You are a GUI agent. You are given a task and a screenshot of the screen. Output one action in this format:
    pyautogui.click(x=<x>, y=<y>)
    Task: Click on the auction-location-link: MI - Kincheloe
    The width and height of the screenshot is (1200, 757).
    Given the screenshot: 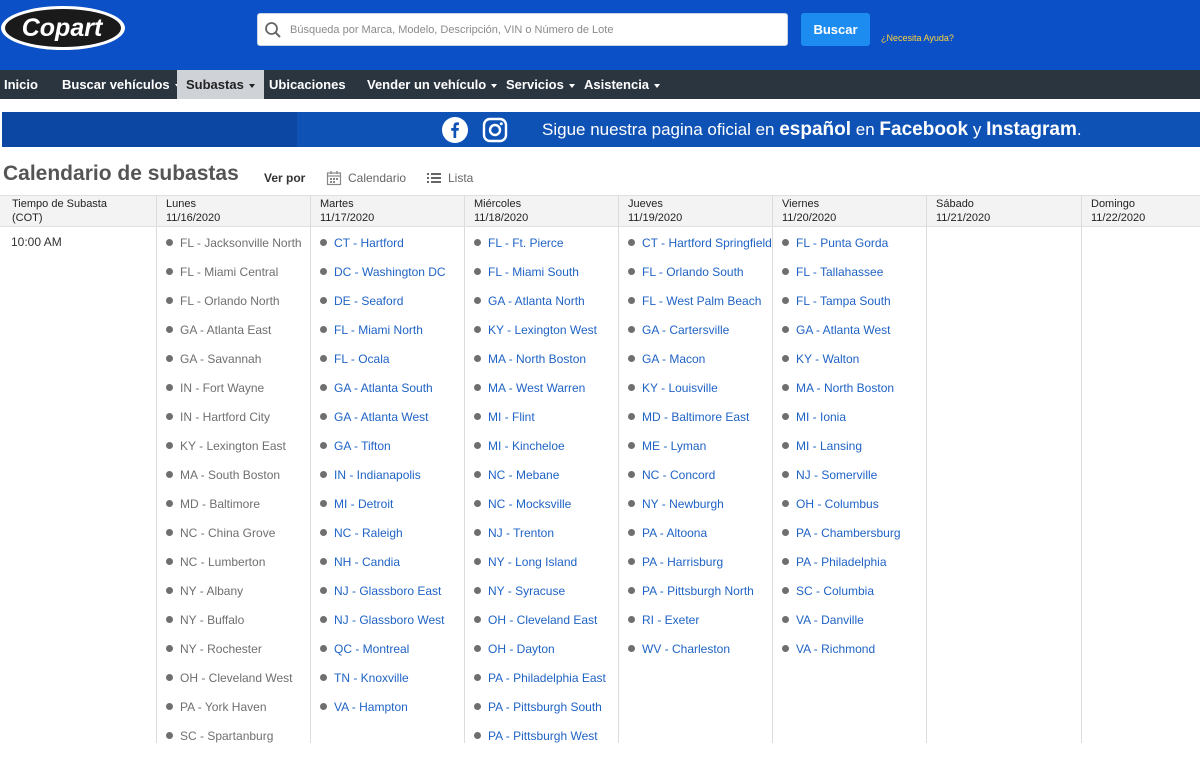 What is the action you would take?
    pyautogui.click(x=549, y=446)
    